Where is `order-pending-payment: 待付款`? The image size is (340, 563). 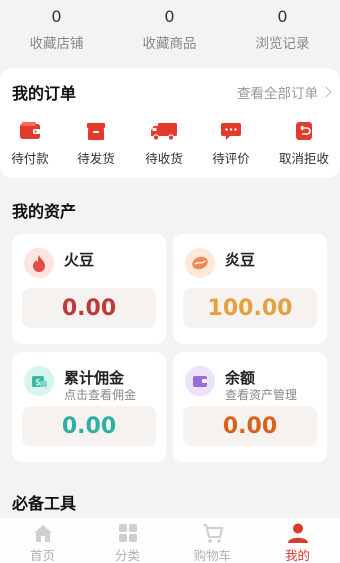
order-pending-payment: 待付款 is located at coordinates (32, 143).